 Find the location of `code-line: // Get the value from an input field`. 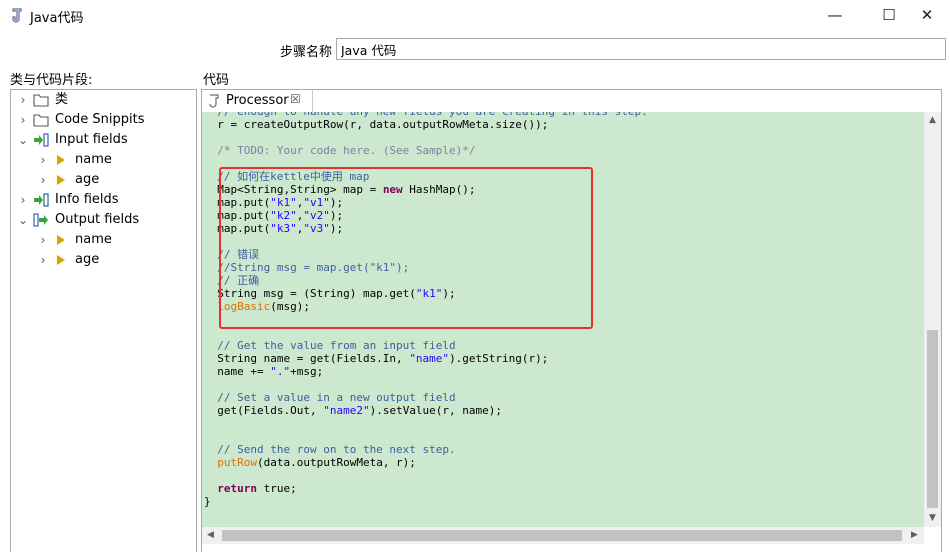

code-line: // Get the value from an input field is located at coordinates (330, 345).